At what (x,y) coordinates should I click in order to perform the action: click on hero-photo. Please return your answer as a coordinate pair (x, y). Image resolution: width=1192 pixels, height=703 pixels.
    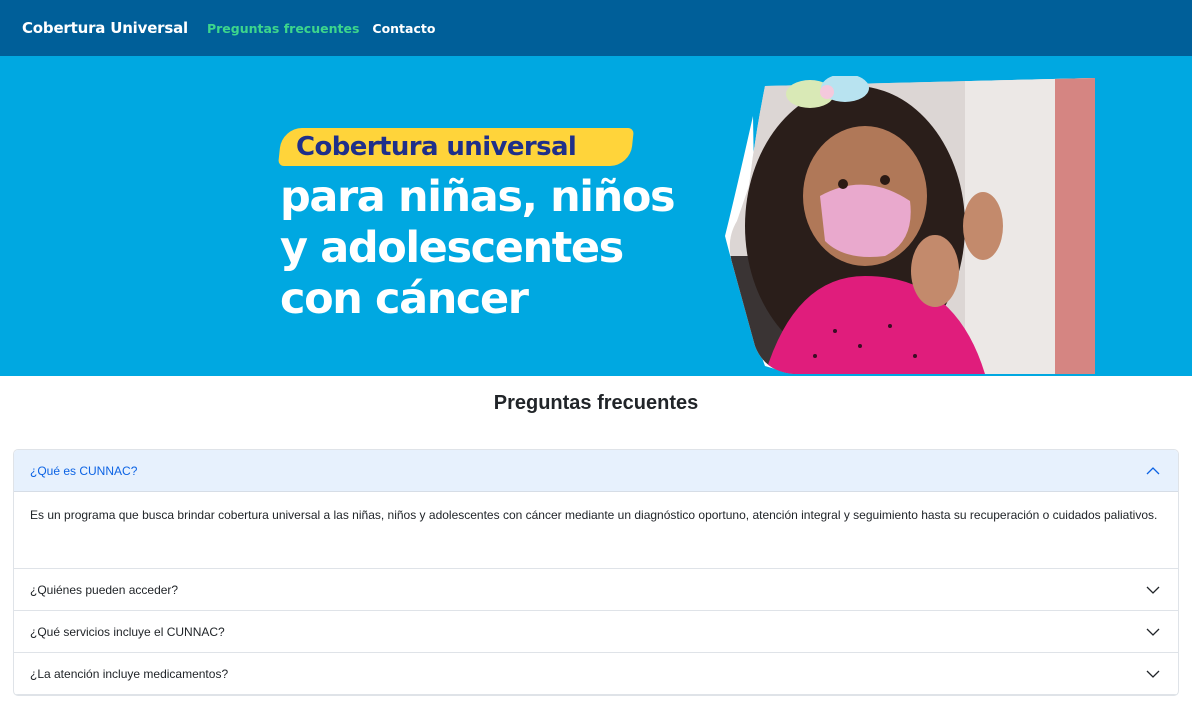
    Looking at the image, I should click on (910, 225).